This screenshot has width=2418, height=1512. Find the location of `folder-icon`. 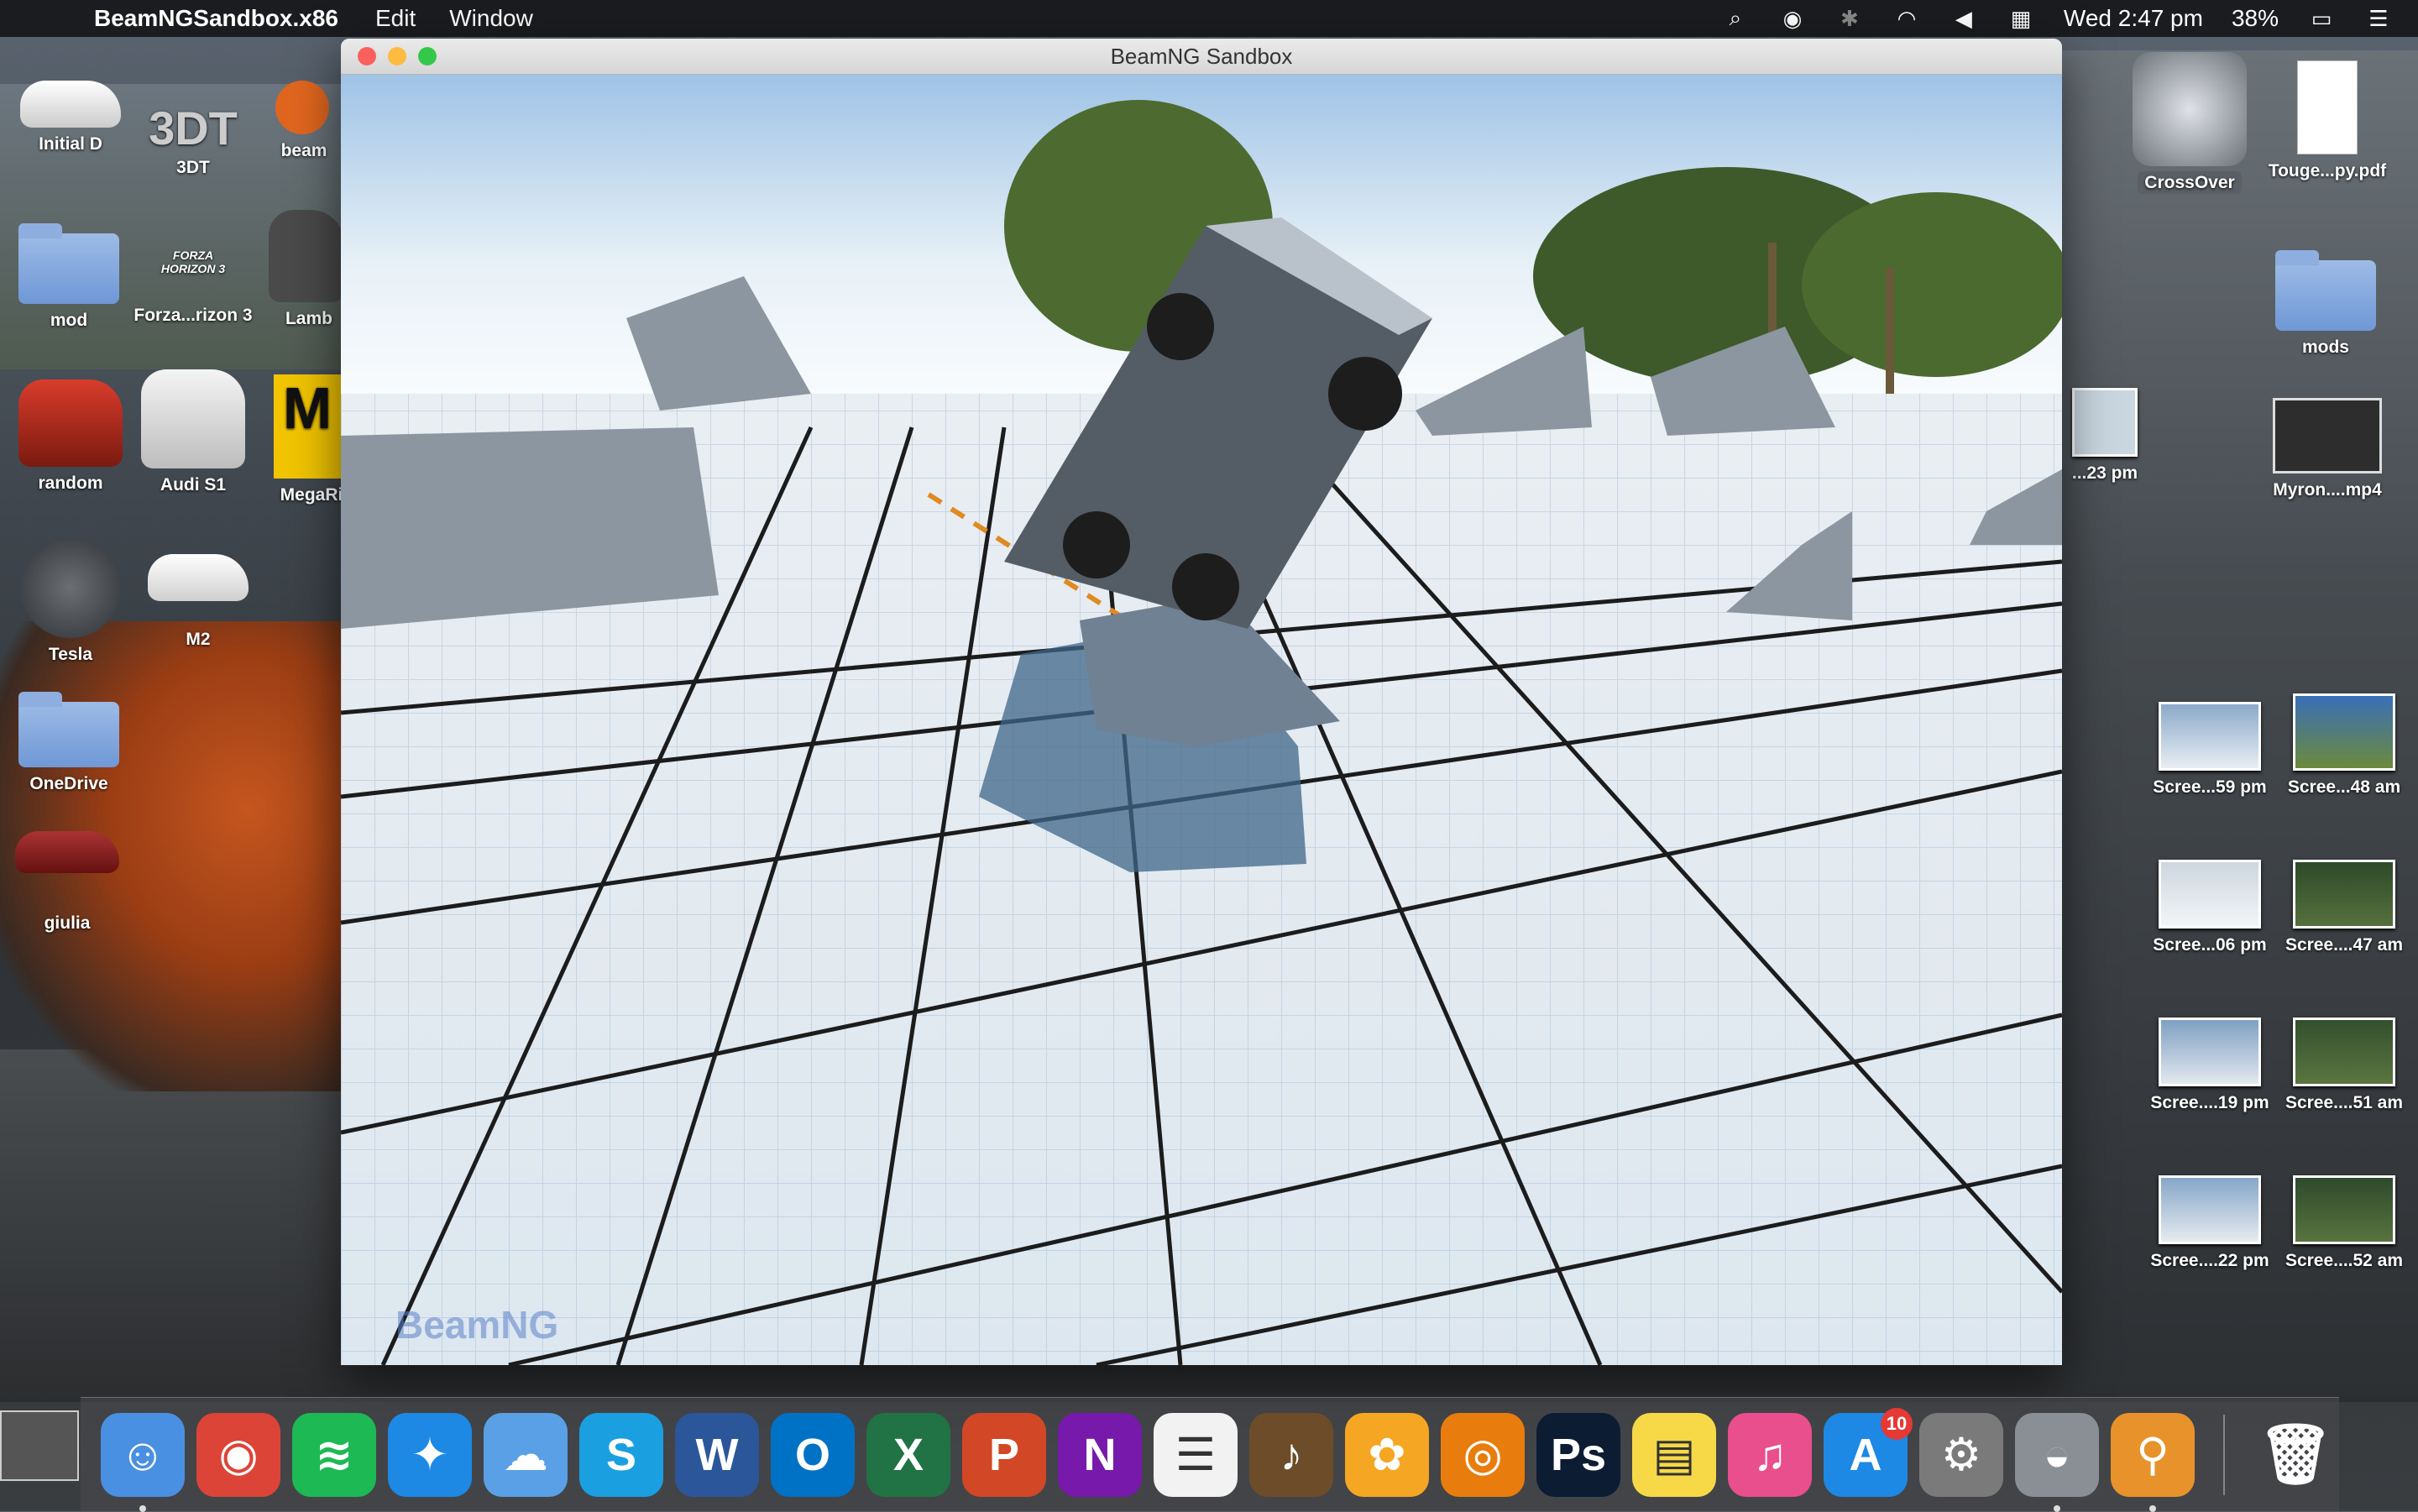

folder-icon is located at coordinates (68, 263).